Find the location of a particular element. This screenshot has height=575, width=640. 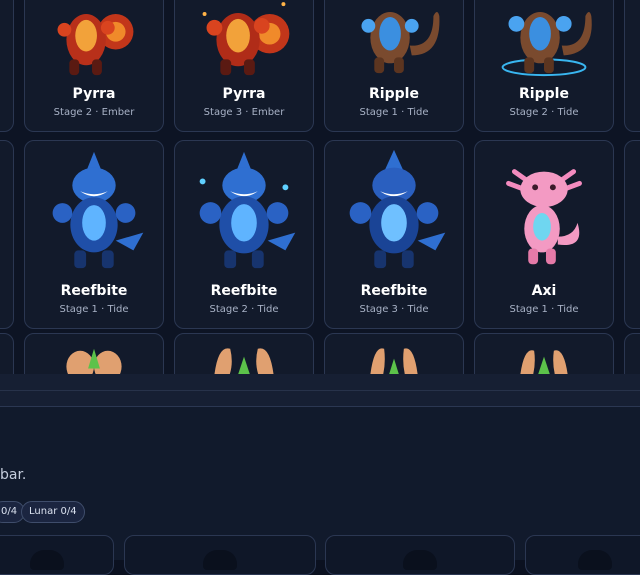

creature-card: Reefbite Stage 2 · Tide is located at coordinates (244, 234).